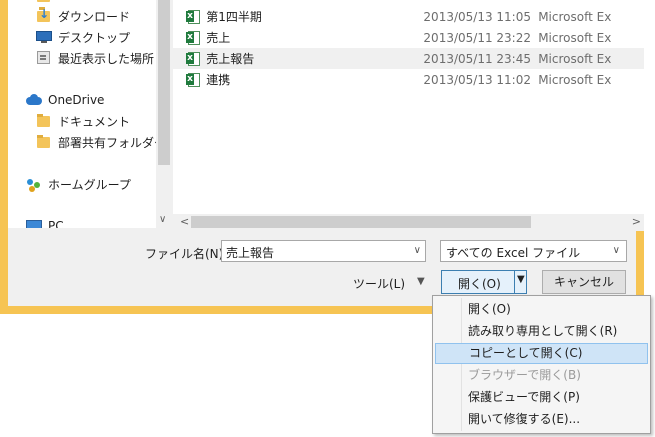 The image size is (655, 437). Describe the element at coordinates (44, 15) in the screenshot. I see `download-folder-icon` at that location.